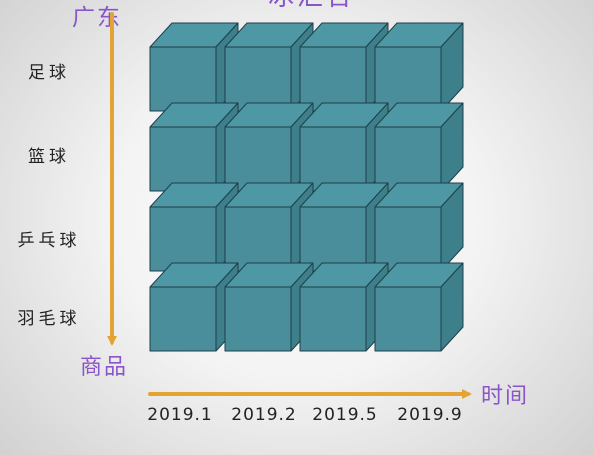  I want to click on cube-r1-c4, so click(419, 67).